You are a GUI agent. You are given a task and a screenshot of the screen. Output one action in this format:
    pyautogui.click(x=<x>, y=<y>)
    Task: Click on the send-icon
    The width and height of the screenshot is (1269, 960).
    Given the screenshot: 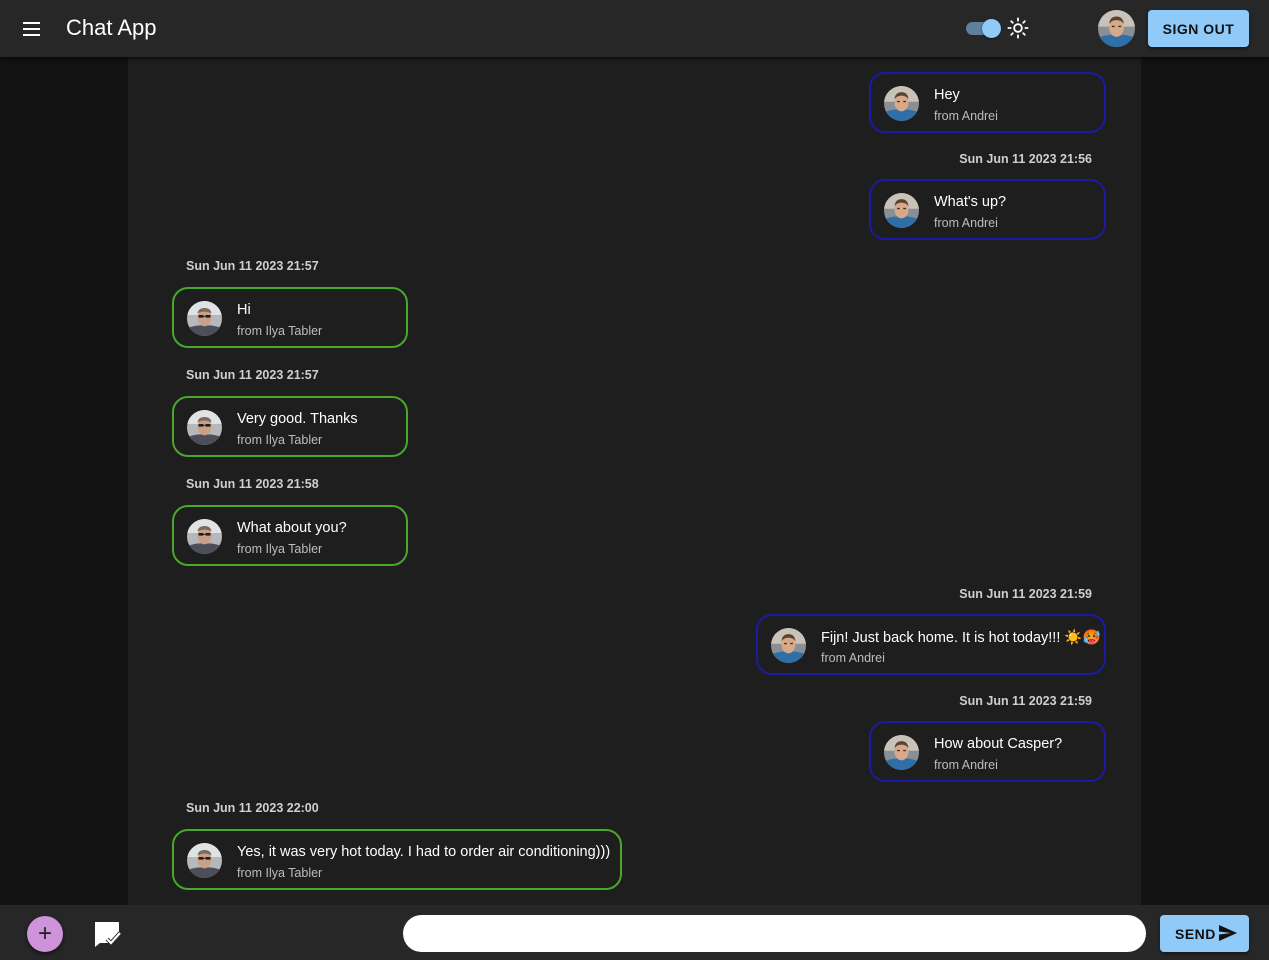 What is the action you would take?
    pyautogui.click(x=1228, y=933)
    